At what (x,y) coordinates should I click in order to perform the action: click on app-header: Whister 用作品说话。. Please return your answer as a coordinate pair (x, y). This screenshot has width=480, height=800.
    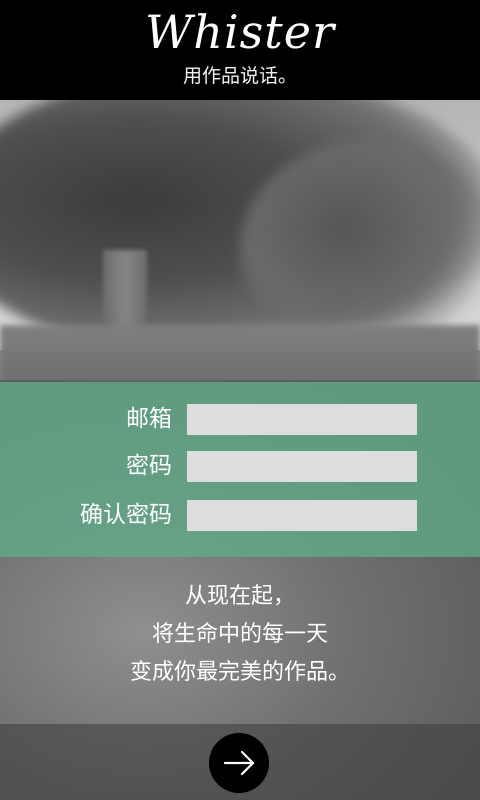
    Looking at the image, I should click on (240, 50).